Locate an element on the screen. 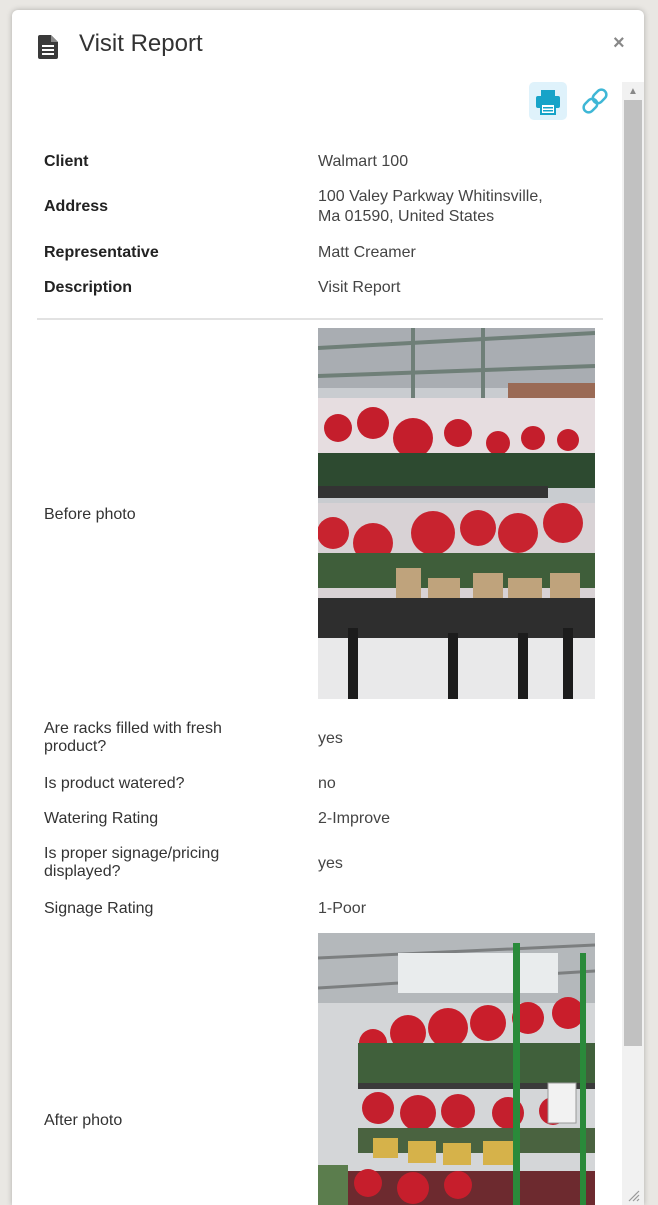  representative-label: Representative is located at coordinates (101, 252).